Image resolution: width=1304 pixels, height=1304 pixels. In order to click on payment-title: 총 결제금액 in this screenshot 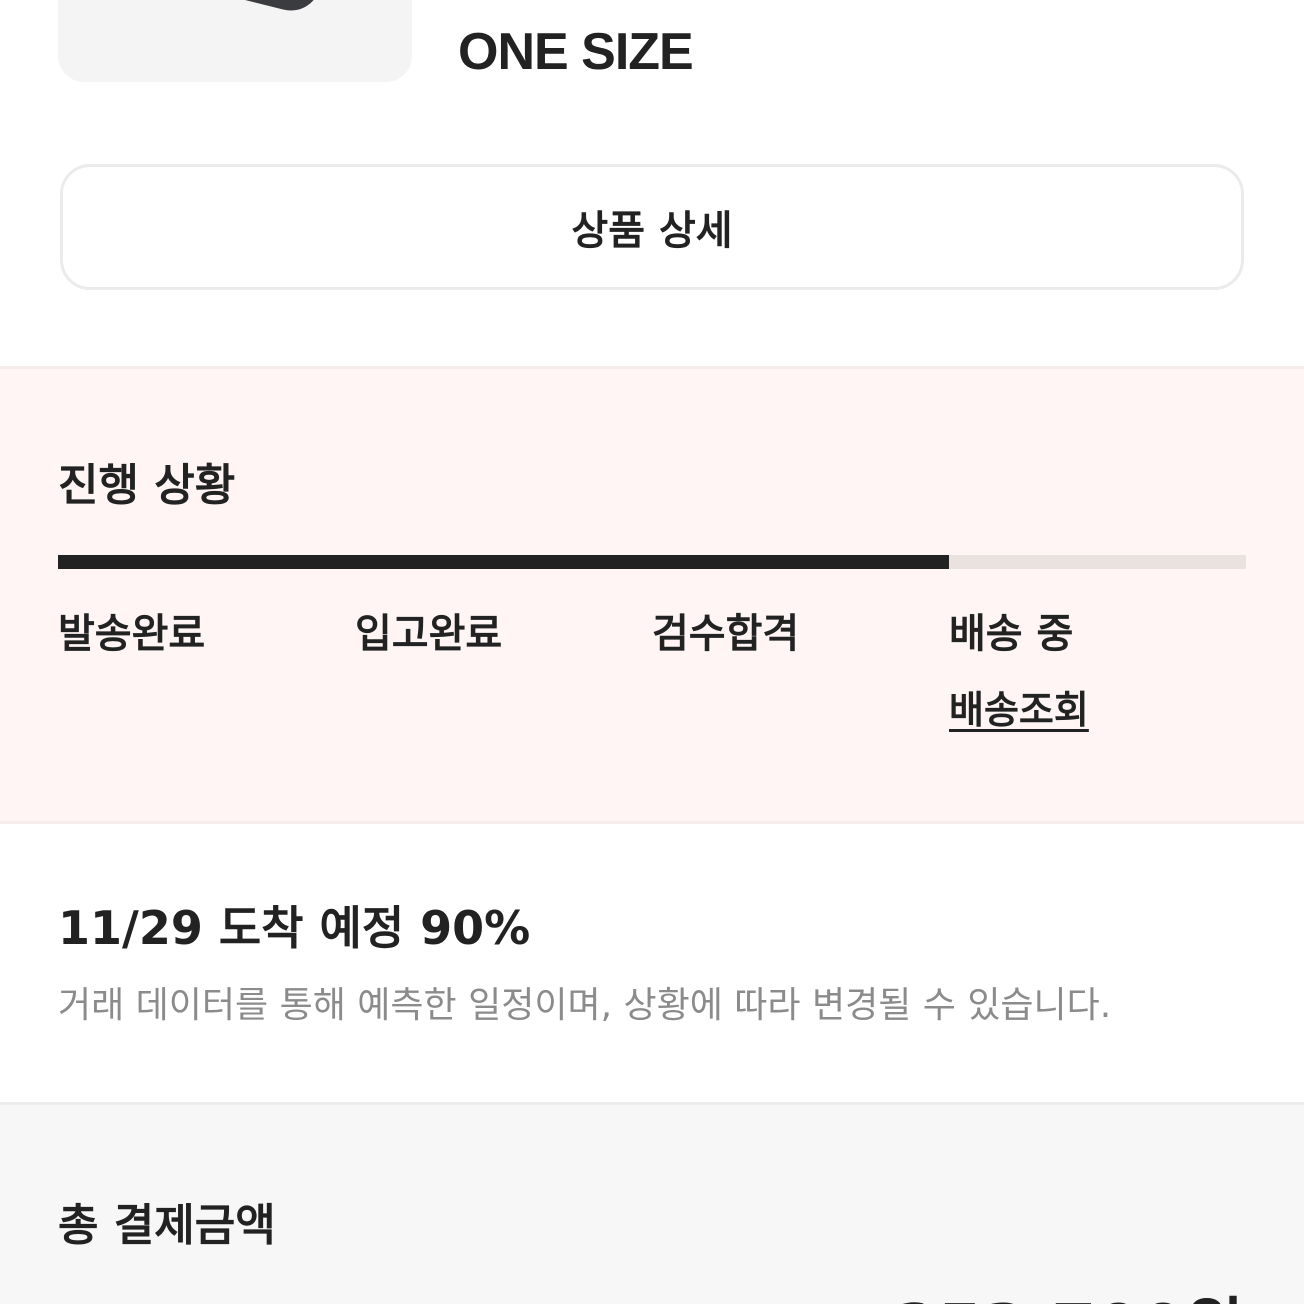, I will do `click(167, 1225)`.